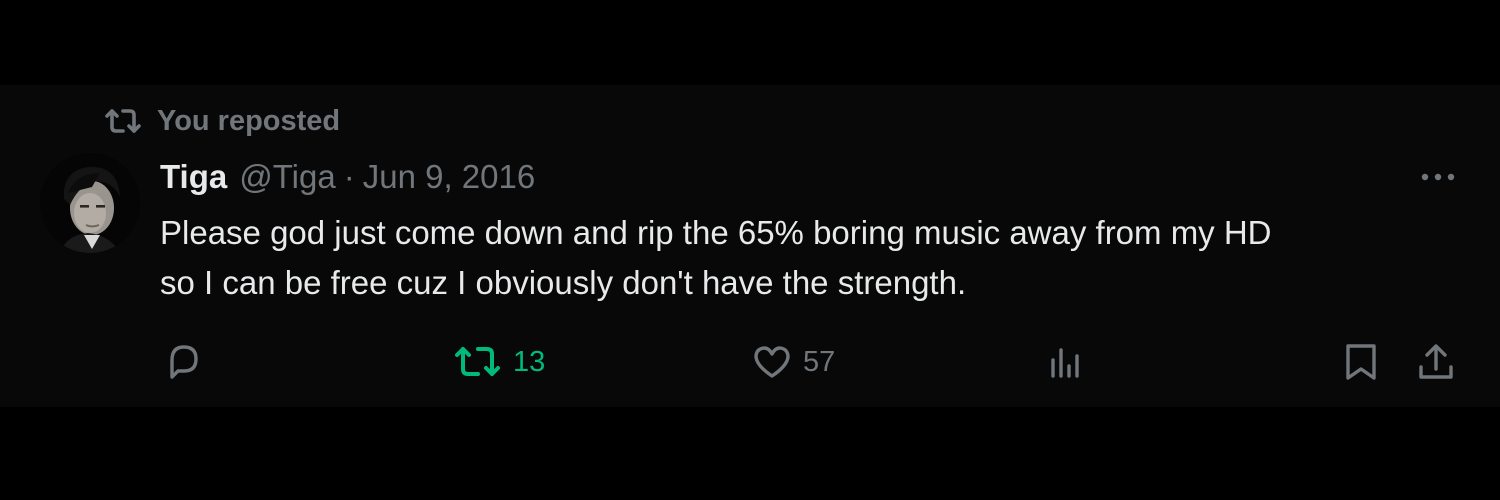 The width and height of the screenshot is (1500, 500). Describe the element at coordinates (478, 362) in the screenshot. I see `repost-action-icon` at that location.